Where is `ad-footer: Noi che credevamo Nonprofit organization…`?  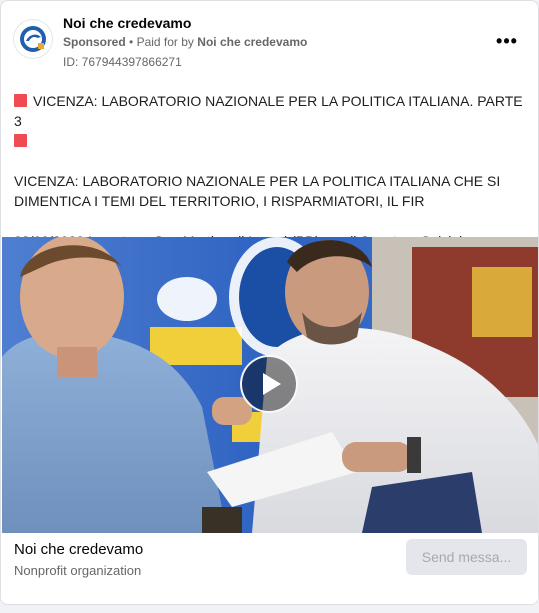 ad-footer: Noi che credevamo Nonprofit organization… is located at coordinates (269, 568).